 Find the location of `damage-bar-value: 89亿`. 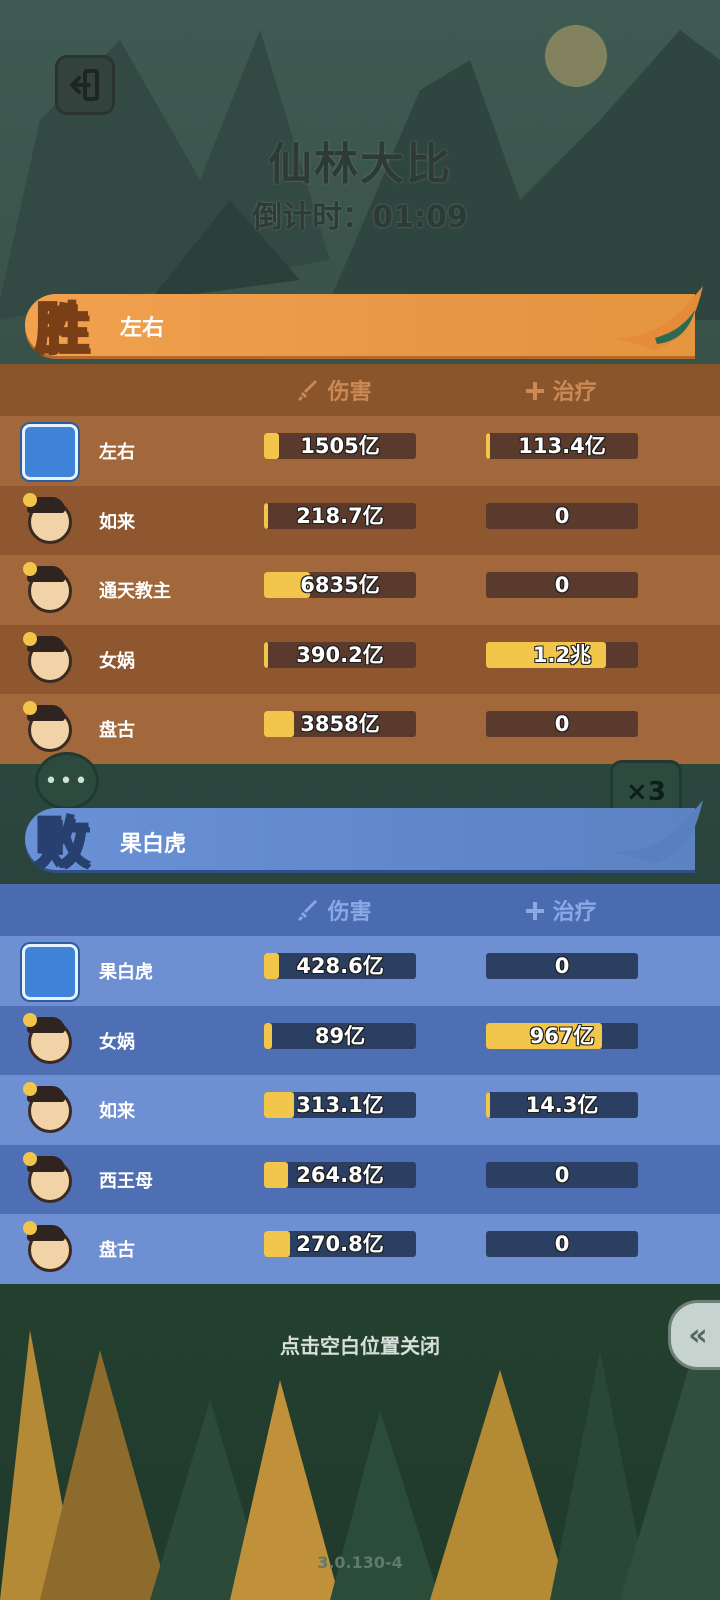

damage-bar-value: 89亿 is located at coordinates (340, 1035).